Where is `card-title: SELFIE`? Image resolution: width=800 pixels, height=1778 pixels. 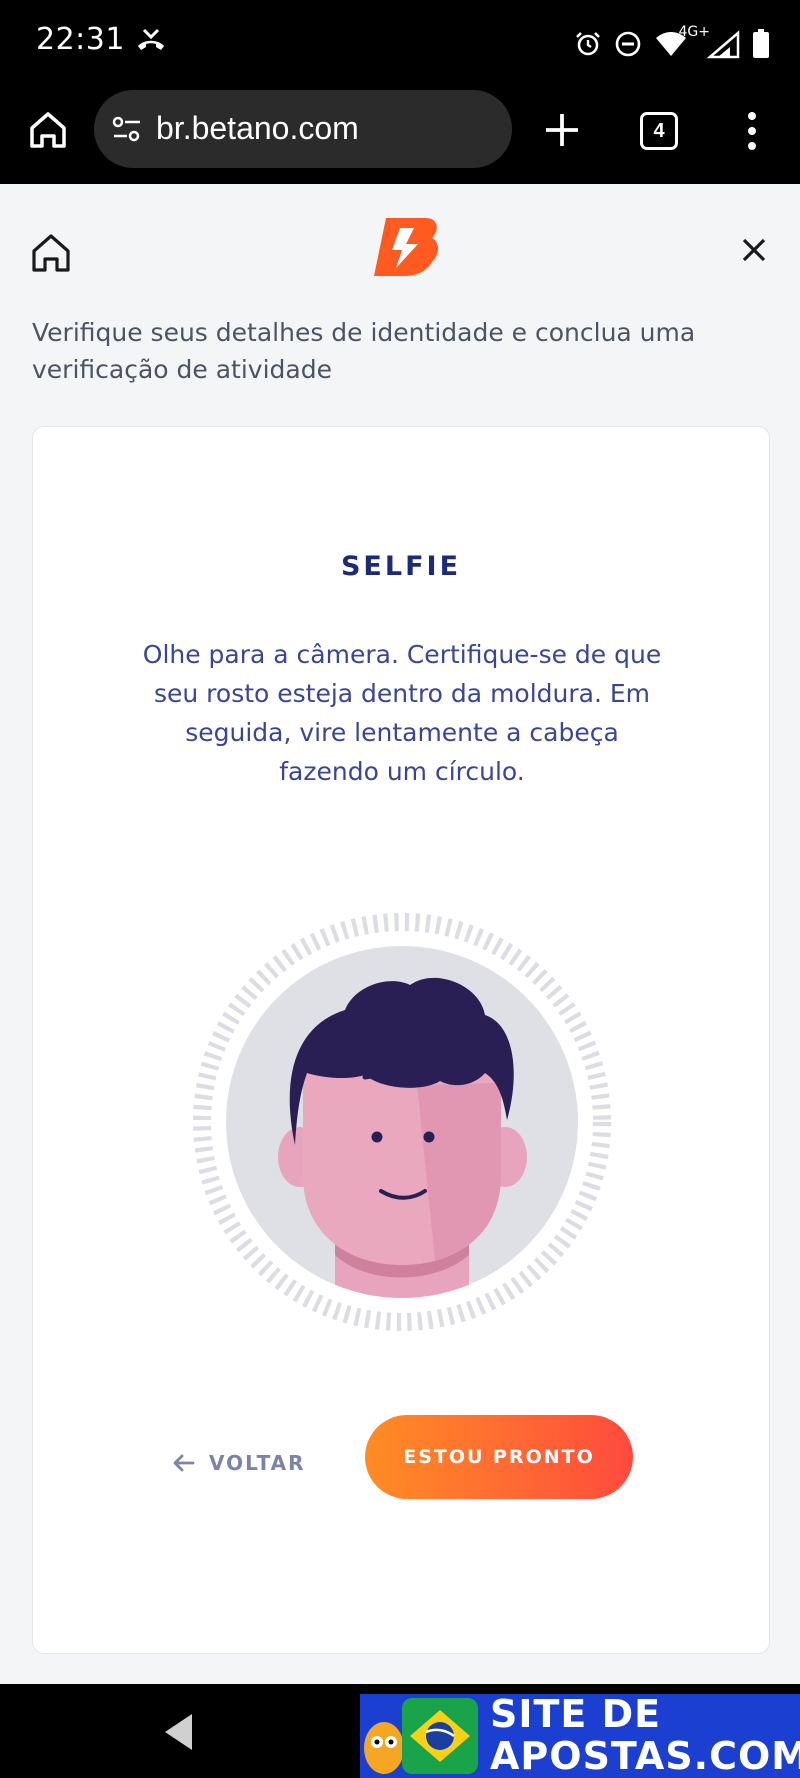 card-title: SELFIE is located at coordinates (401, 566).